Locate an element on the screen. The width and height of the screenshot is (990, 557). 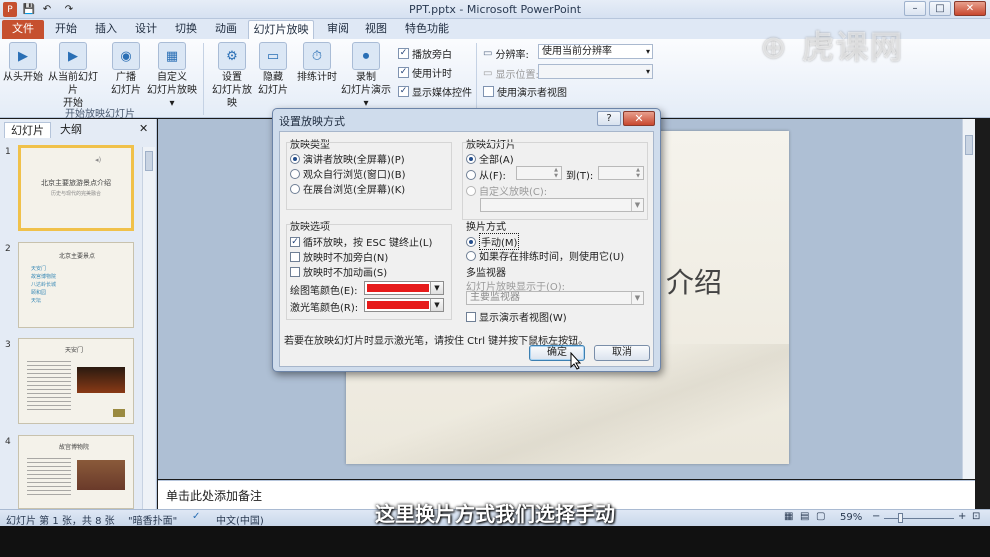
radio-all-slides: 全部(A) is located at coordinates (490, 158).